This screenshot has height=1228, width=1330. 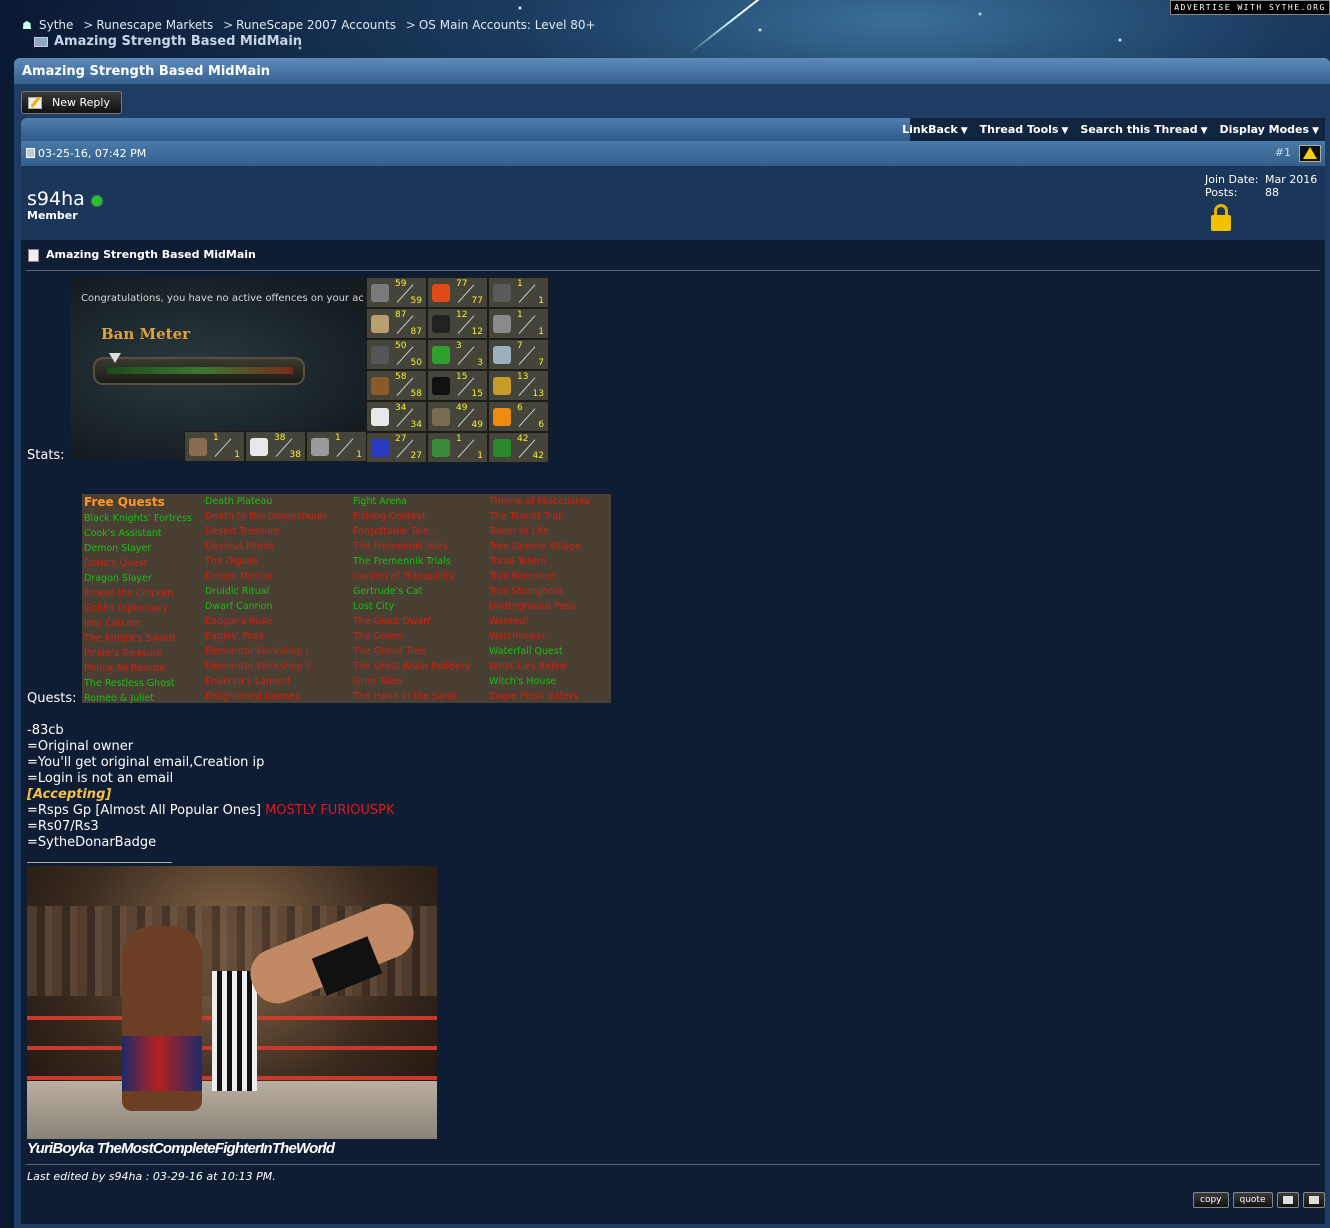 I want to click on accept-line-text: =Rsps Gp [Almost All Popular Ones], so click(x=144, y=810).